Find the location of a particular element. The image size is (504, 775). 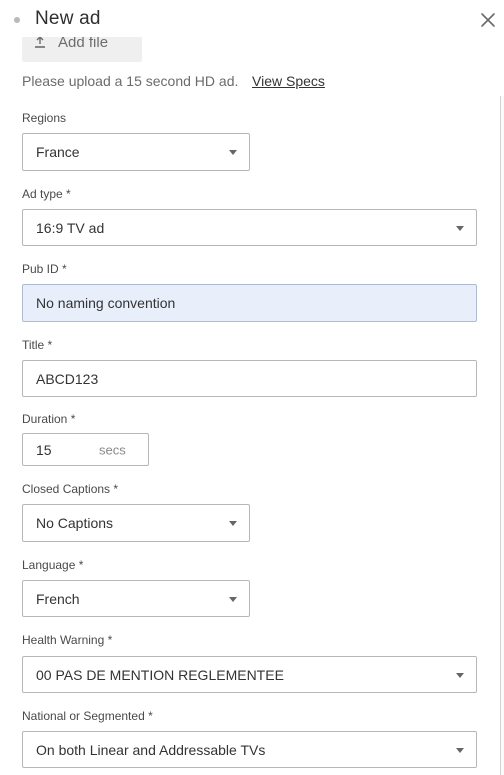

scrollbar is located at coordinates (502, 435).